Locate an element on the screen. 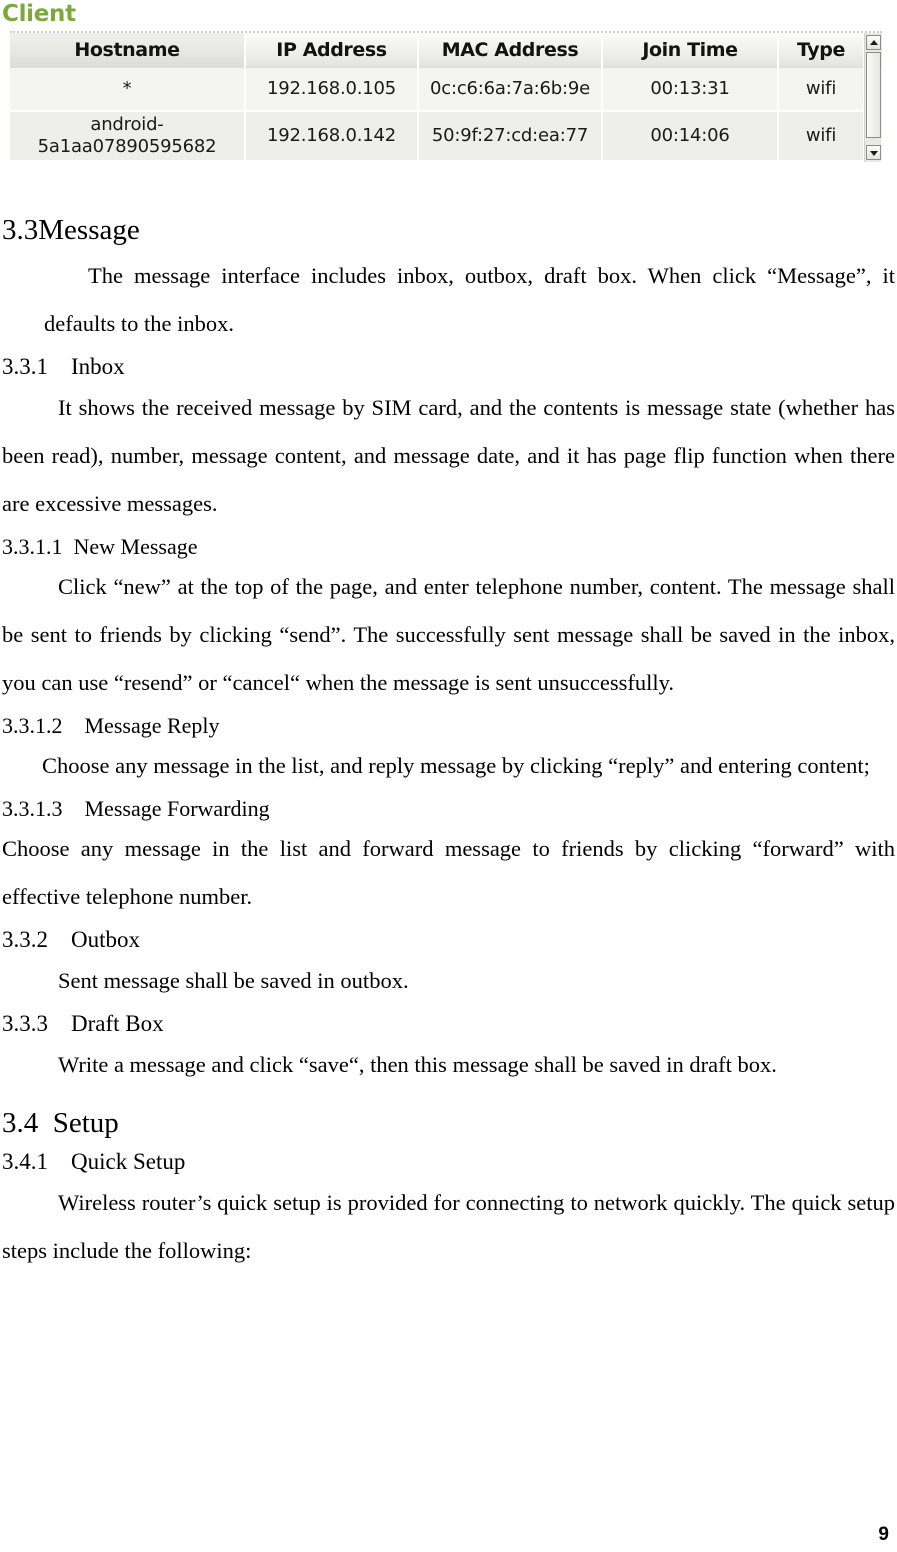  column-header-mac-address: MAC Address is located at coordinates (510, 50).